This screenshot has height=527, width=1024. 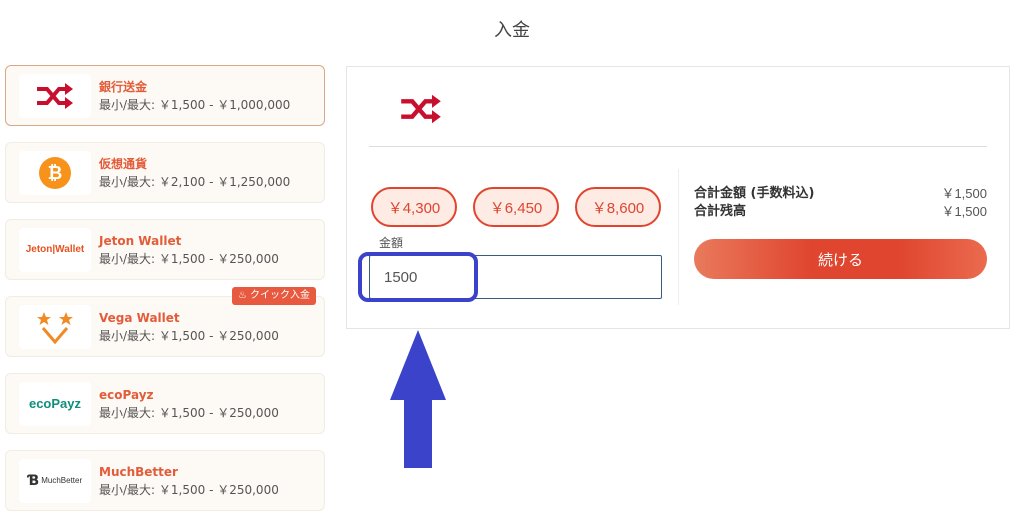 I want to click on method-range: 最小/最大: ￥1,500 - ￥1,000,000, so click(x=195, y=104).